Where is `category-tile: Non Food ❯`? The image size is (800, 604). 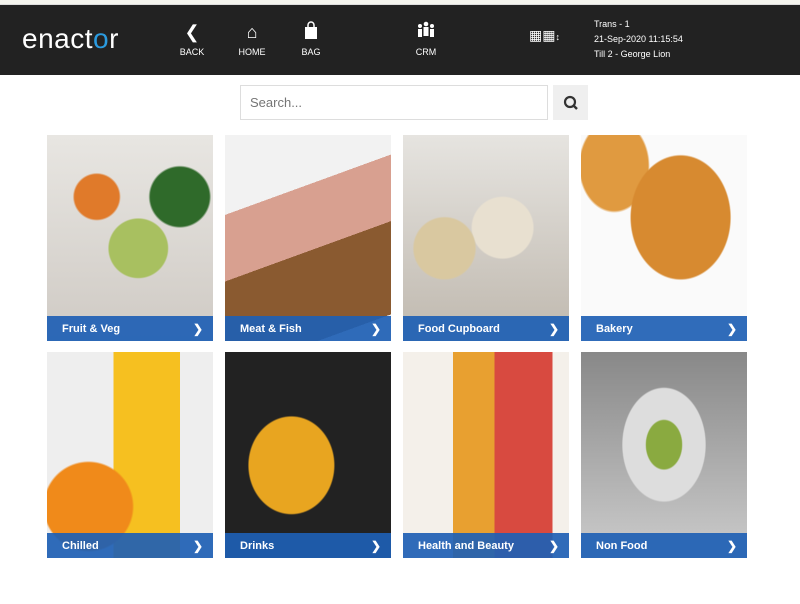
category-tile: Non Food ❯ is located at coordinates (664, 455).